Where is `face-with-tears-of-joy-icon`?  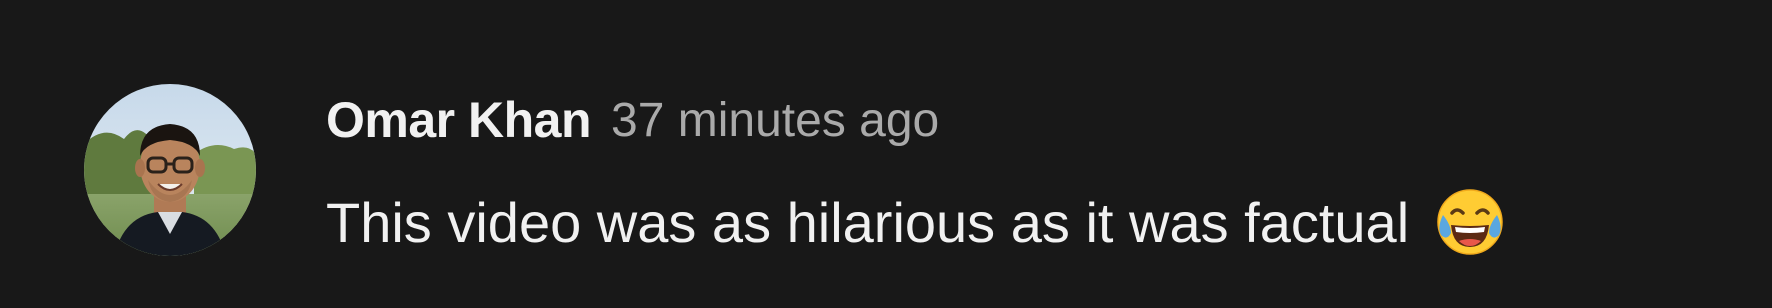 face-with-tears-of-joy-icon is located at coordinates (1470, 222).